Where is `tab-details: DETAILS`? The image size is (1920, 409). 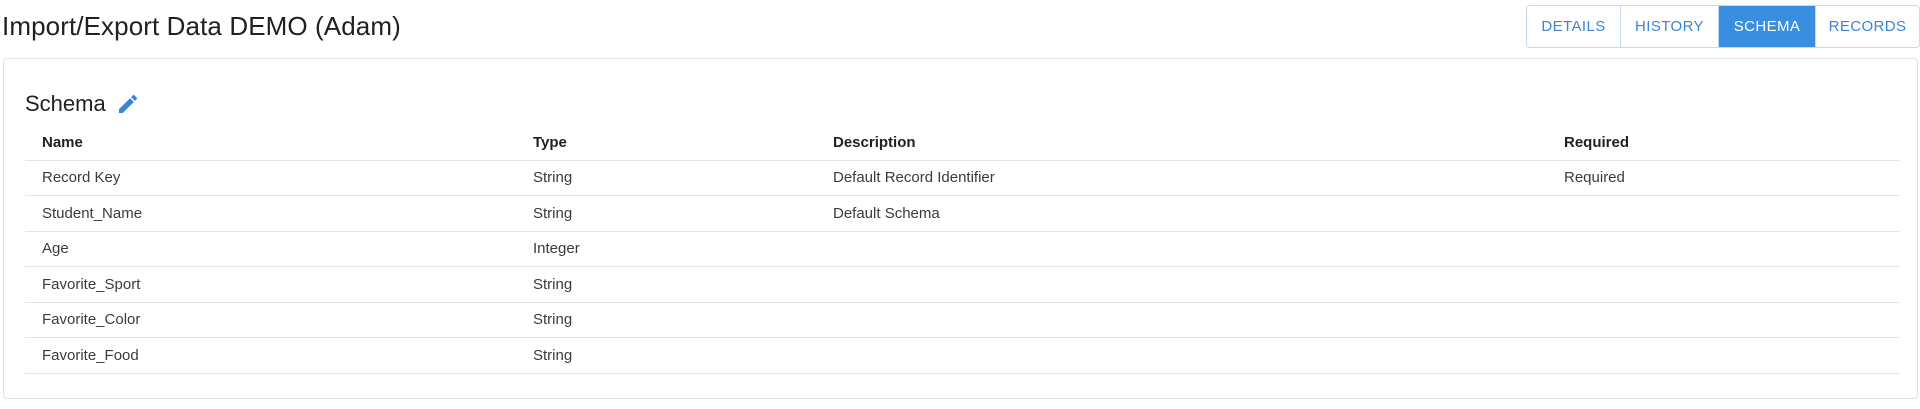 tab-details: DETAILS is located at coordinates (1574, 26).